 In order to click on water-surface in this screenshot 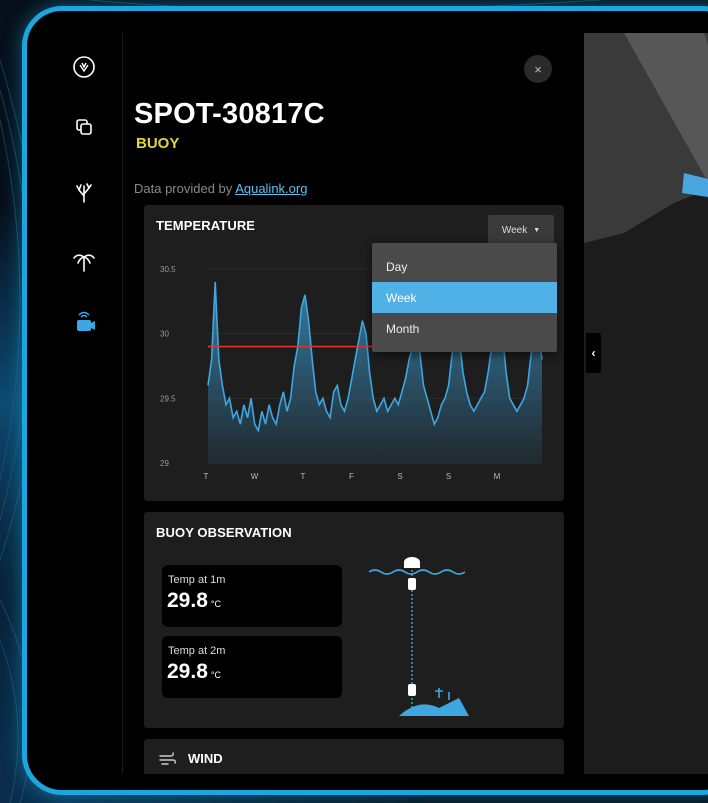, I will do `click(417, 572)`.